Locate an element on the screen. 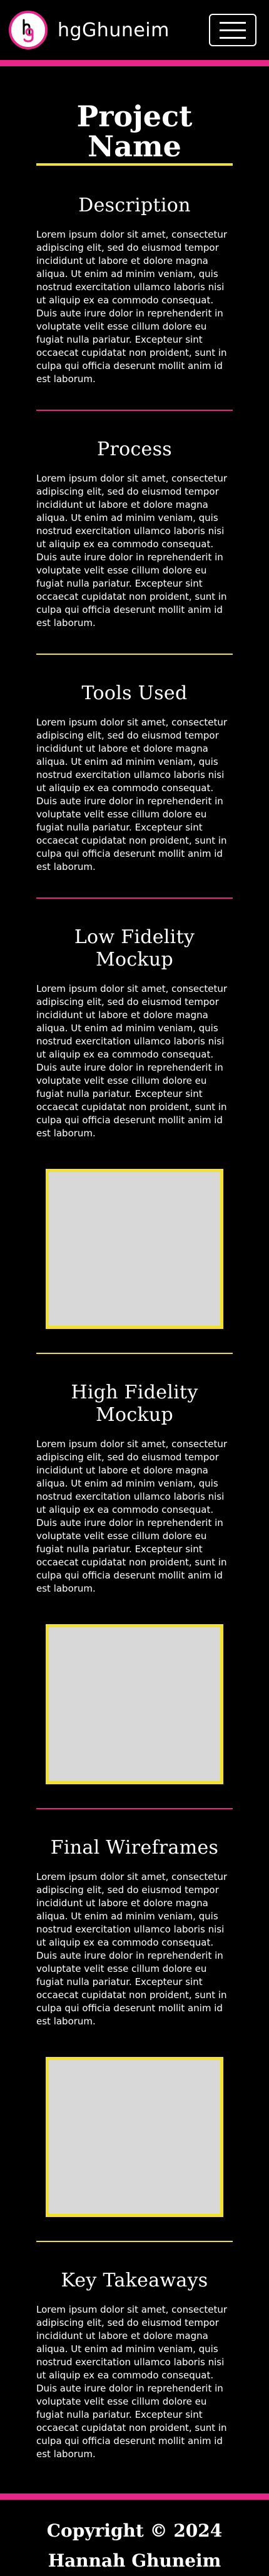 This screenshot has height=2576, width=269. brand-name: hgGhuneim is located at coordinates (114, 30).